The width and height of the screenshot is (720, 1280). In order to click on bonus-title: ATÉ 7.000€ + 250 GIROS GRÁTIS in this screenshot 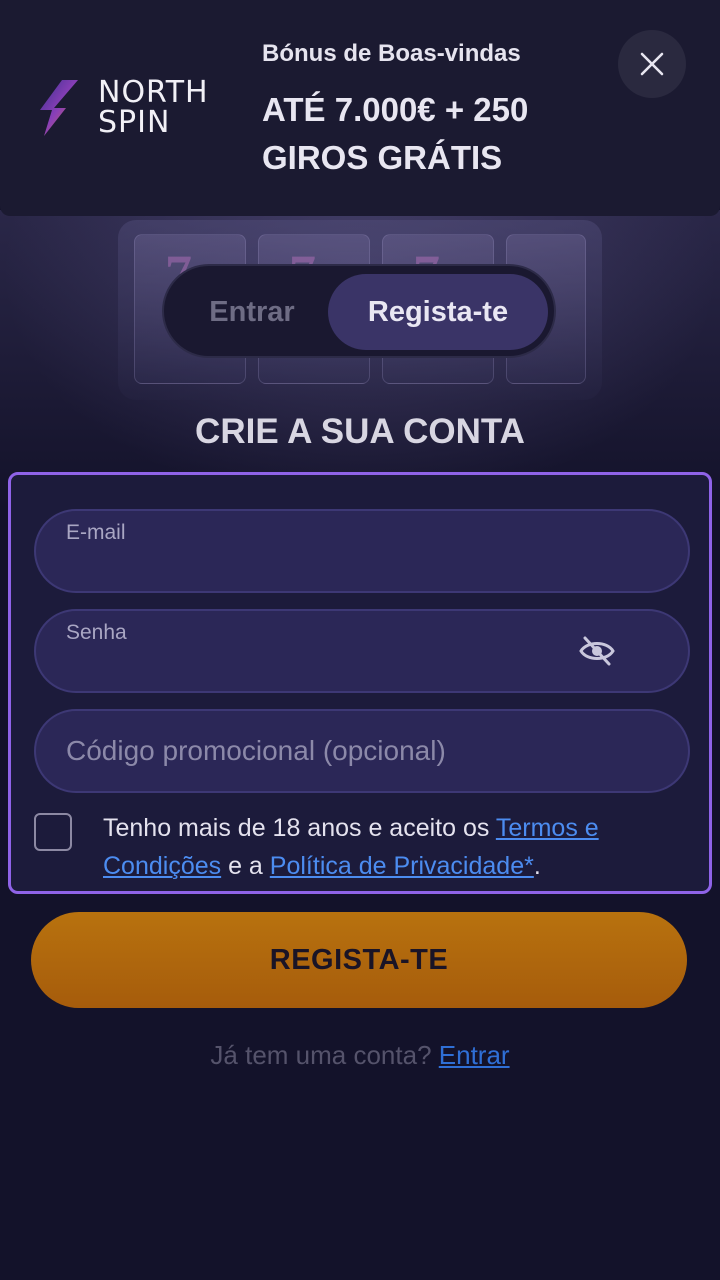, I will do `click(395, 133)`.